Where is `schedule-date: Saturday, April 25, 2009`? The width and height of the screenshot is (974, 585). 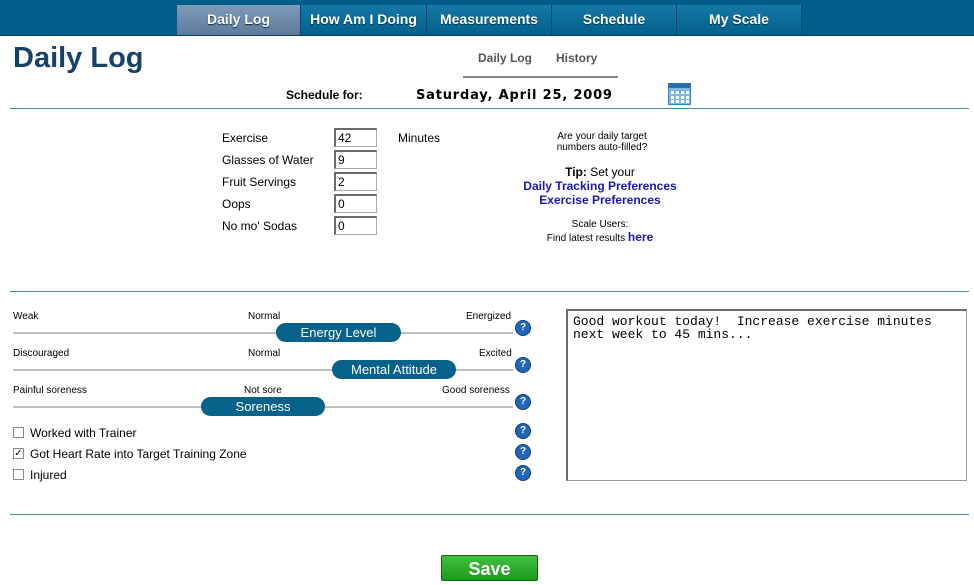
schedule-date: Saturday, April 25, 2009 is located at coordinates (514, 95).